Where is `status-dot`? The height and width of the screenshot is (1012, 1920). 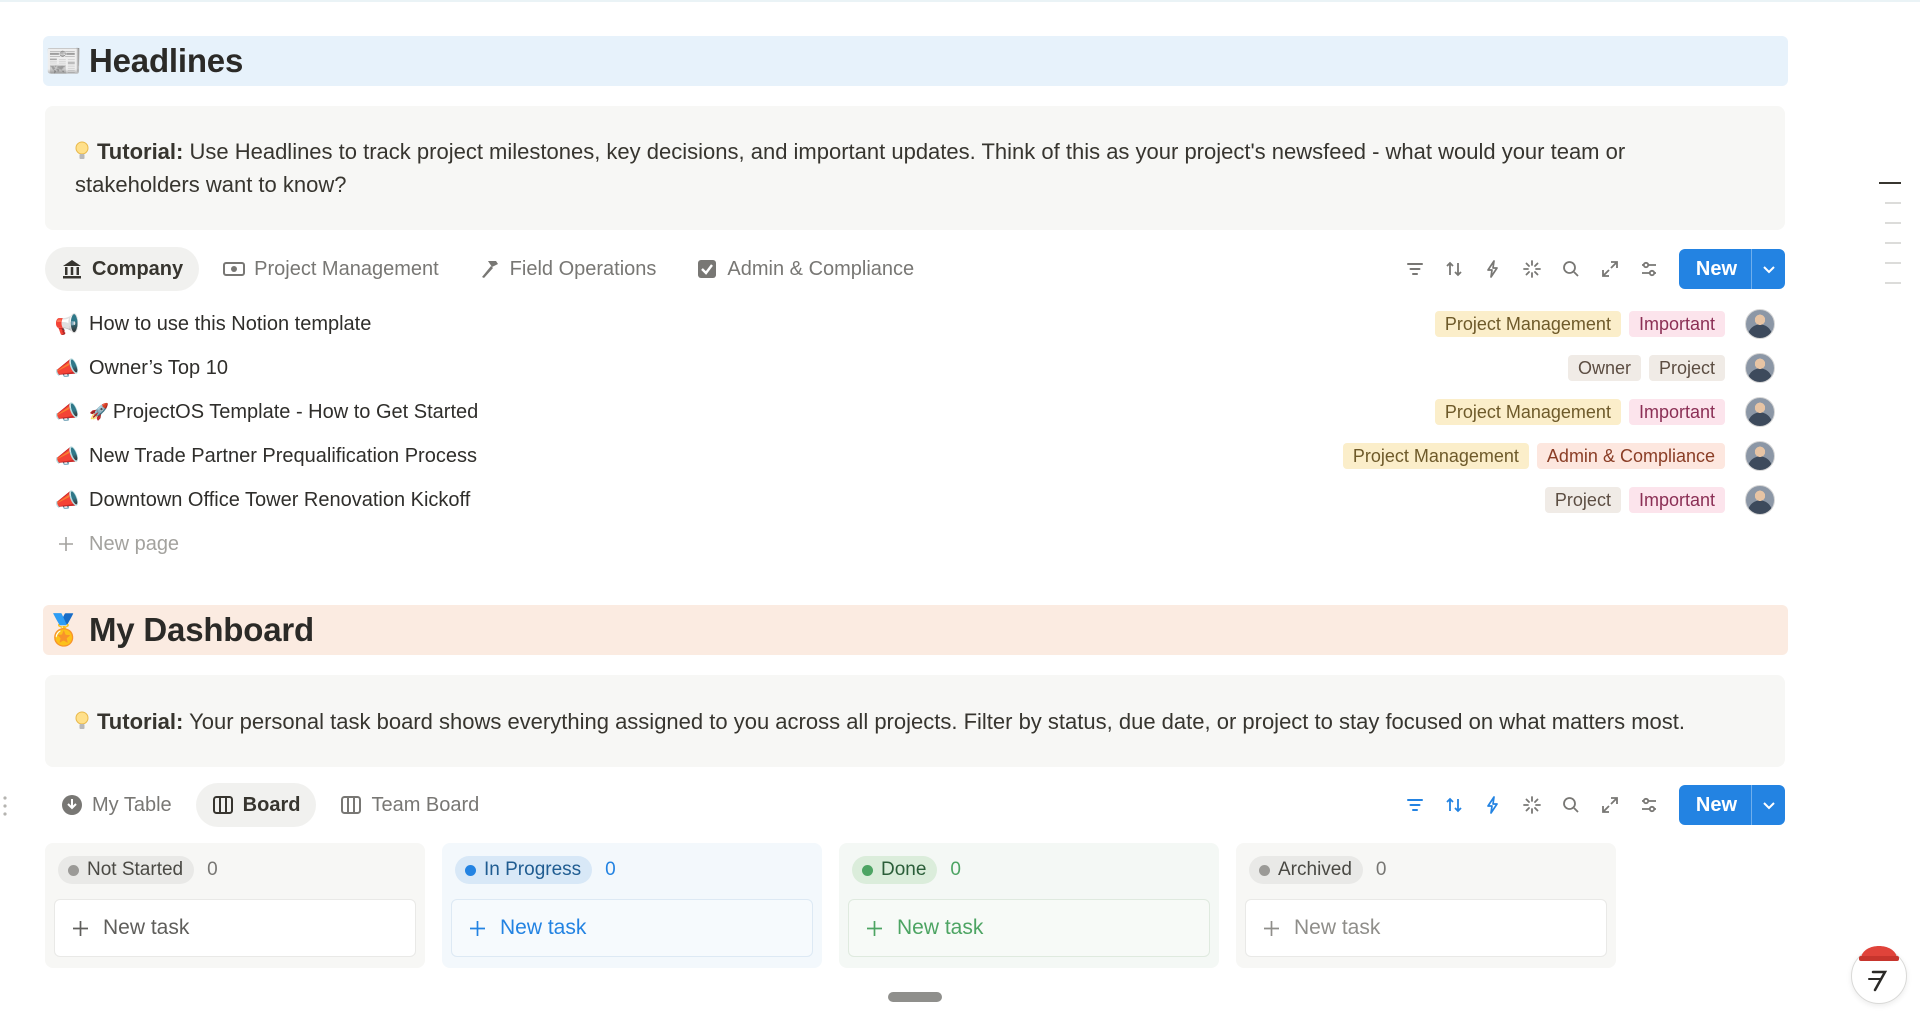 status-dot is located at coordinates (470, 870).